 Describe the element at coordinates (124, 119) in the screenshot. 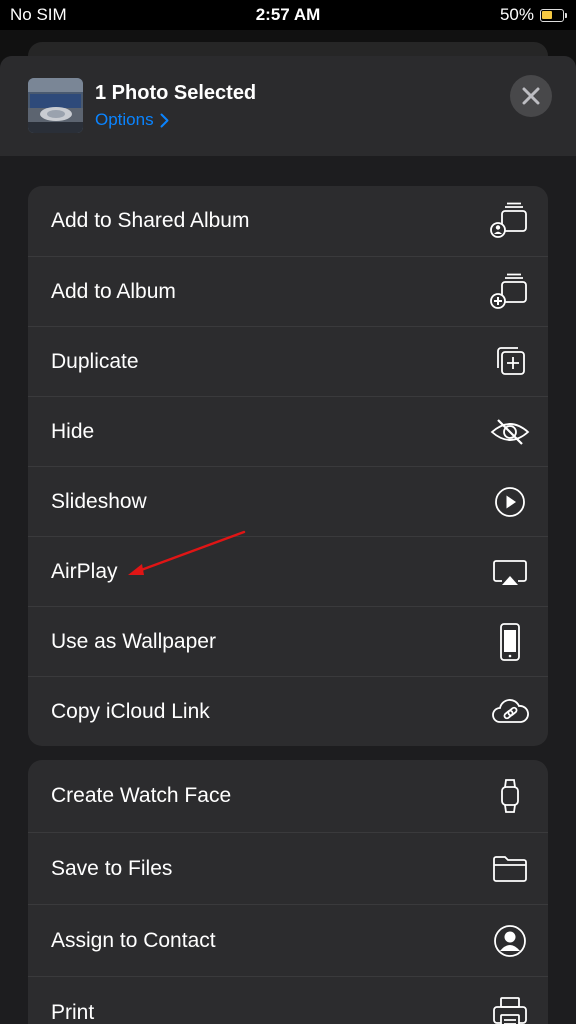

I see `options-label: Options` at that location.